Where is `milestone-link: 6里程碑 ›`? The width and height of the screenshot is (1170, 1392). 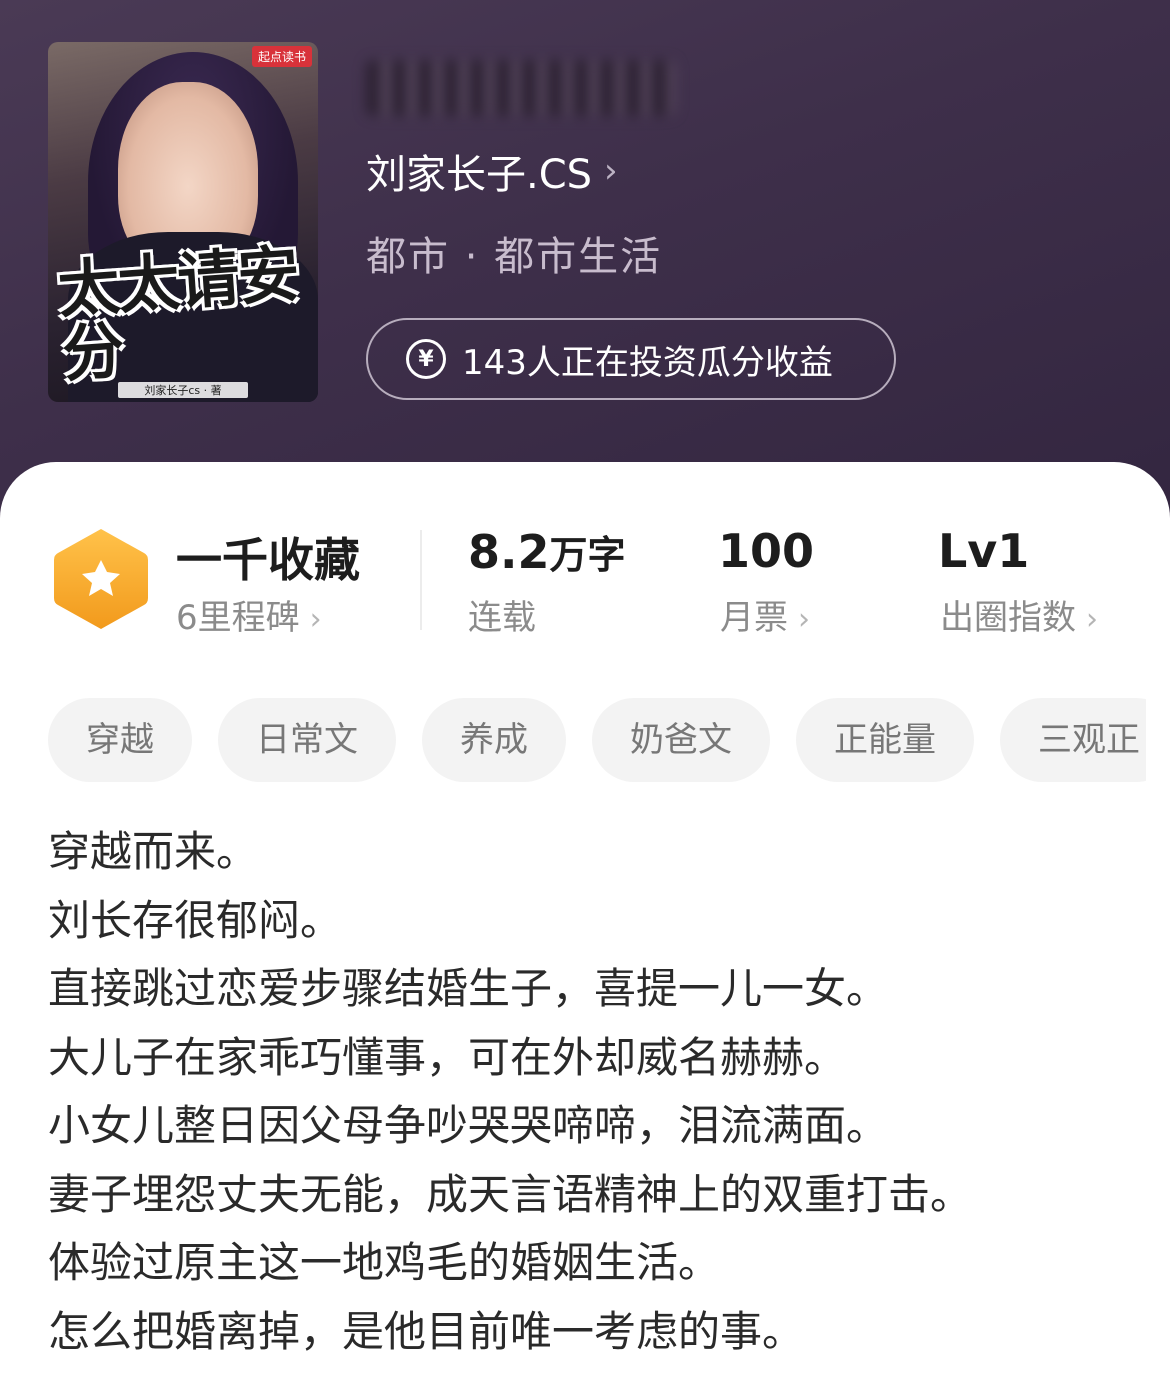 milestone-link: 6里程碑 › is located at coordinates (249, 614).